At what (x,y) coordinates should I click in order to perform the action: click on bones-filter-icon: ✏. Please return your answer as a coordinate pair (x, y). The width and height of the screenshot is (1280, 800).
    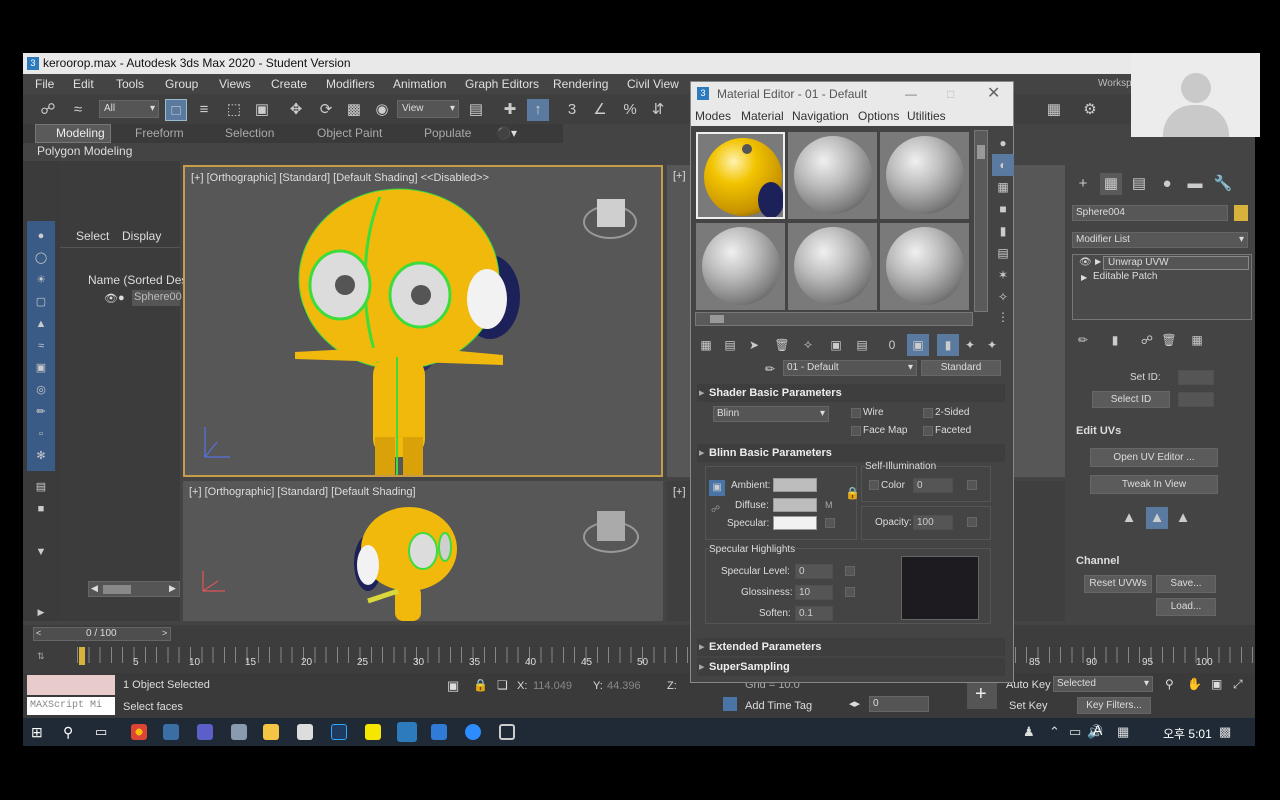
    Looking at the image, I should click on (41, 412).